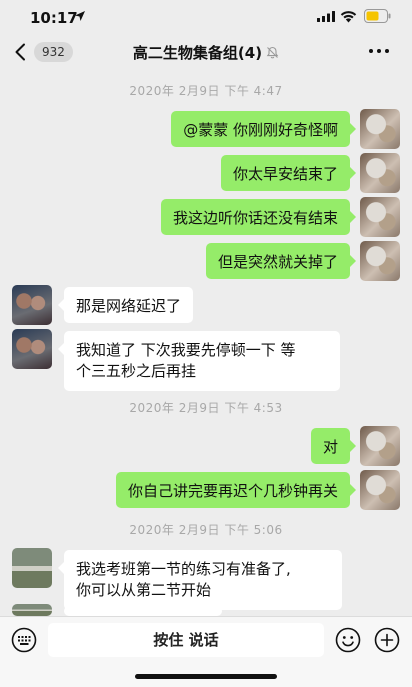 The width and height of the screenshot is (412, 687). What do you see at coordinates (200, 580) in the screenshot?
I see `message-bubble-received: 我选考班第一节的练习有准备了, 你可以从第二节开始` at bounding box center [200, 580].